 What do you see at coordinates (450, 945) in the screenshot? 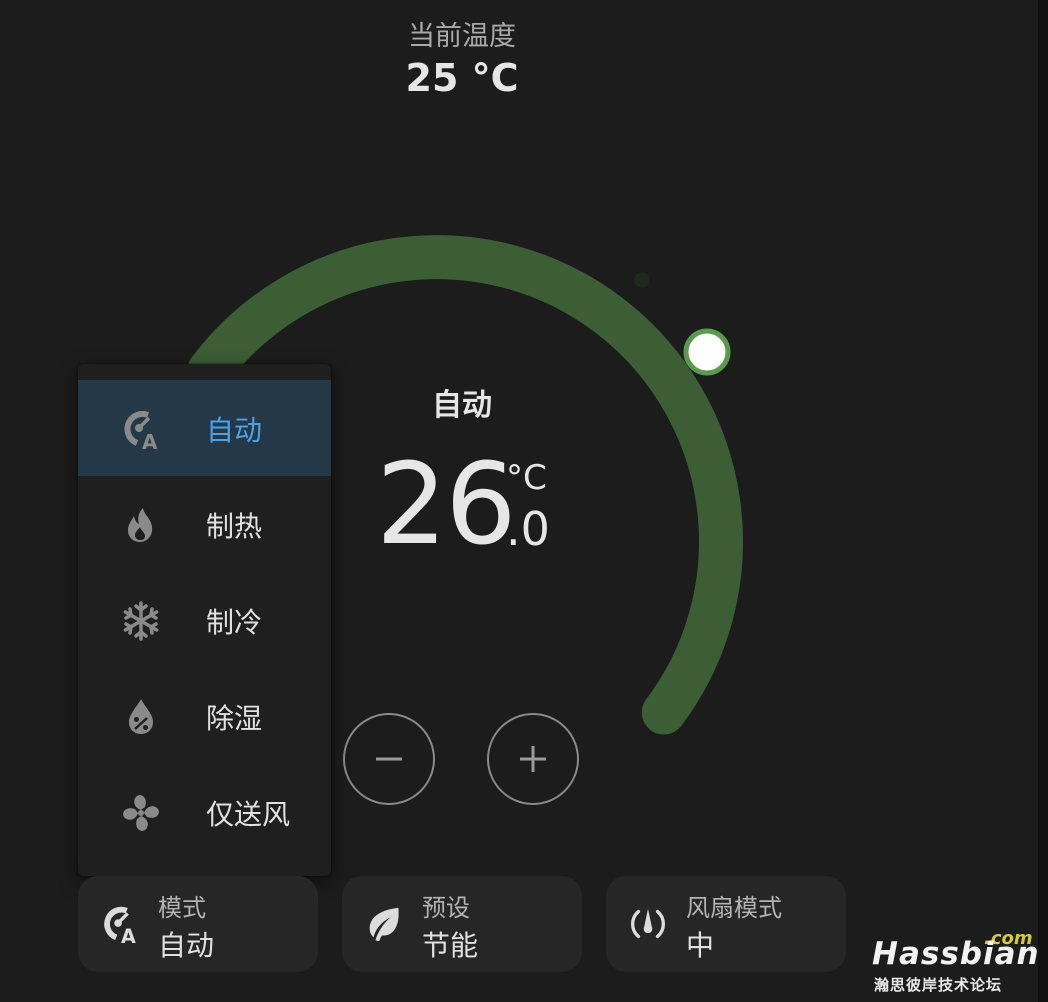
I see `preset-mode-value: 节能` at bounding box center [450, 945].